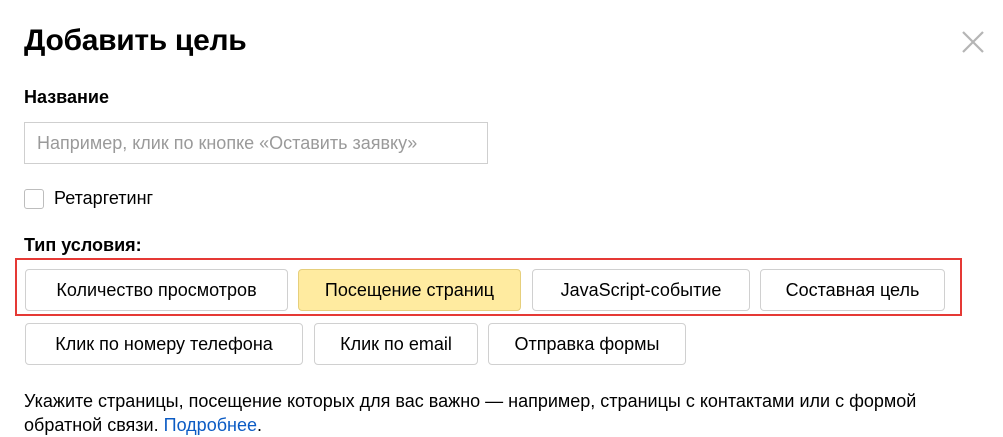 The image size is (1003, 437). Describe the element at coordinates (104, 198) in the screenshot. I see `retargeting-label: Ретаргетинг` at that location.